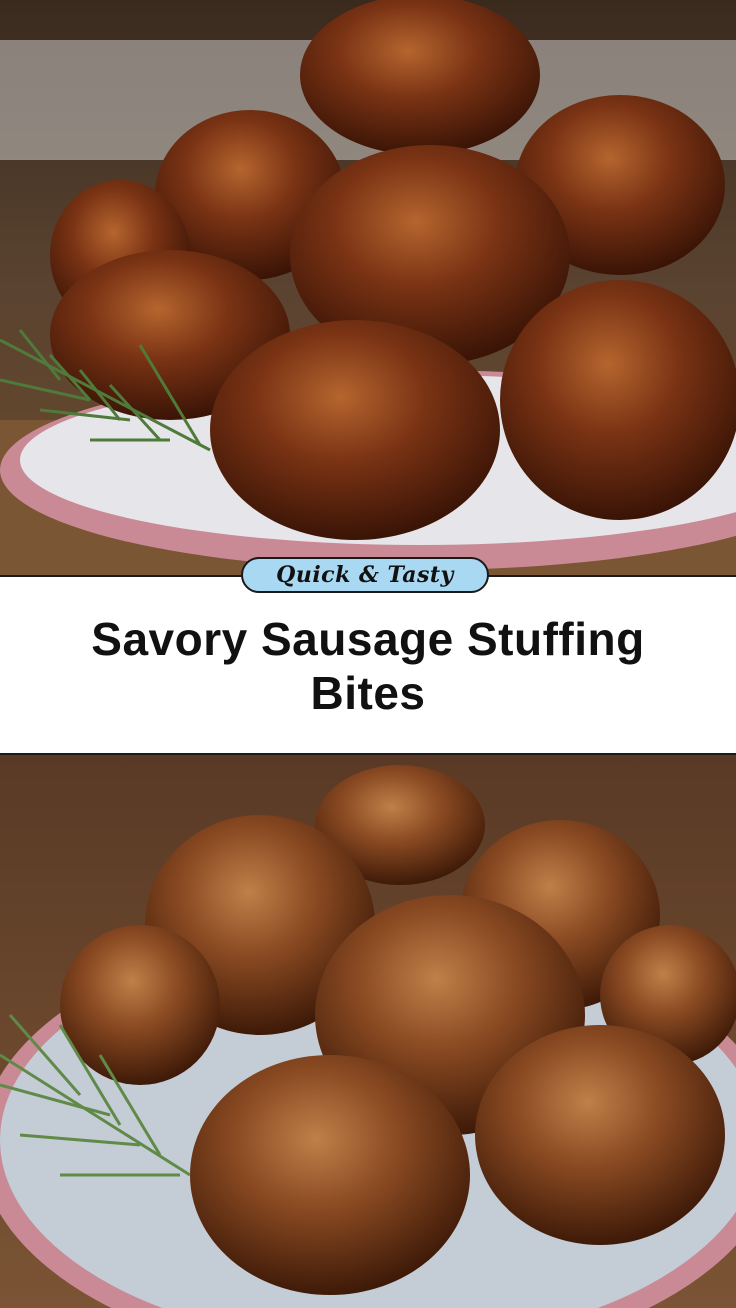 The width and height of the screenshot is (736, 1308). What do you see at coordinates (368, 693) in the screenshot?
I see `recipe-title-line-2: Bites` at bounding box center [368, 693].